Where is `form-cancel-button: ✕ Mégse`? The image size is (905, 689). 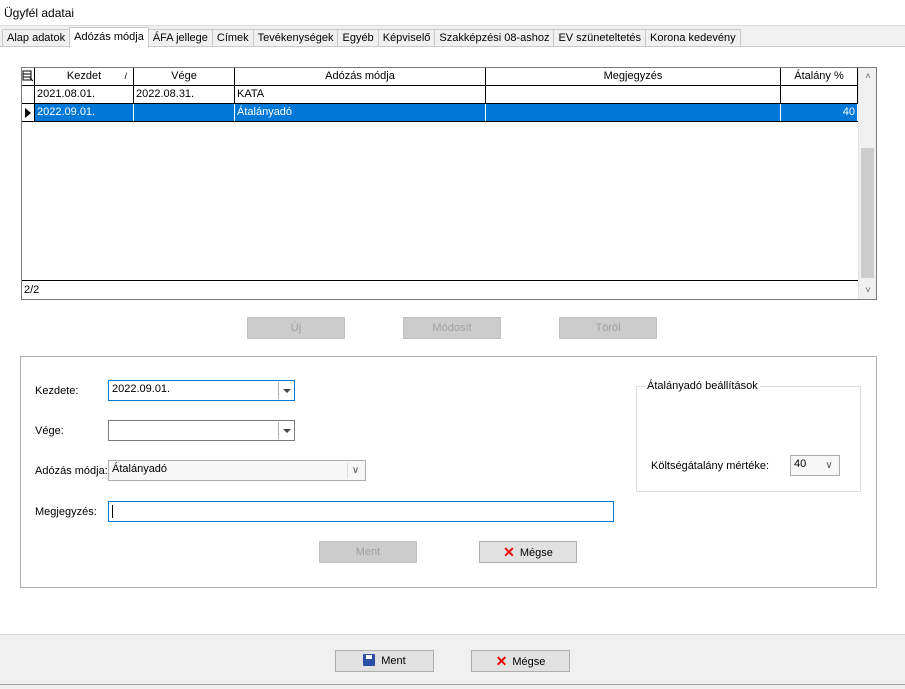
form-cancel-button: ✕ Mégse is located at coordinates (528, 552).